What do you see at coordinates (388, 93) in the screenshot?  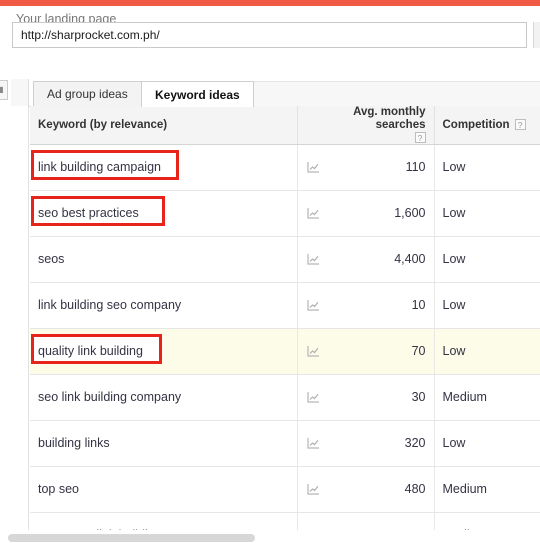 I see `tab-bar-filler` at bounding box center [388, 93].